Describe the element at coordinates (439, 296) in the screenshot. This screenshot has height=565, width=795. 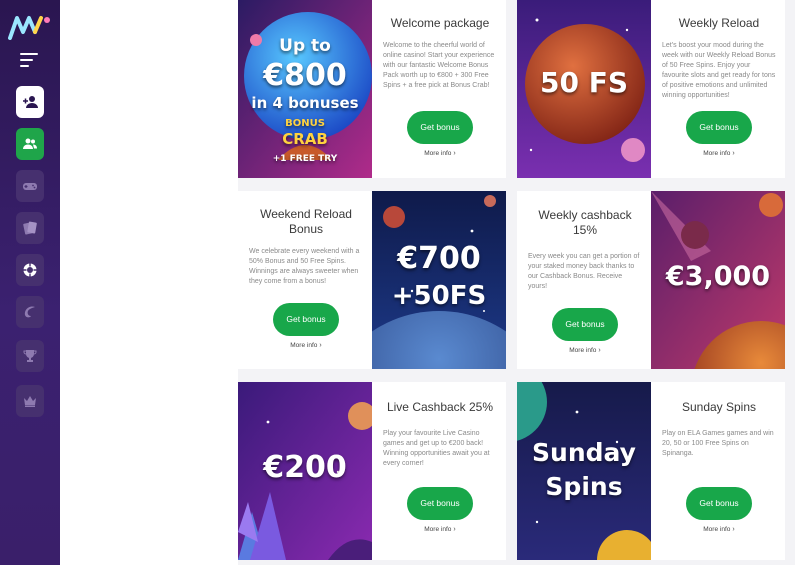
I see `weekend-reload-art-line2: +50FS` at that location.